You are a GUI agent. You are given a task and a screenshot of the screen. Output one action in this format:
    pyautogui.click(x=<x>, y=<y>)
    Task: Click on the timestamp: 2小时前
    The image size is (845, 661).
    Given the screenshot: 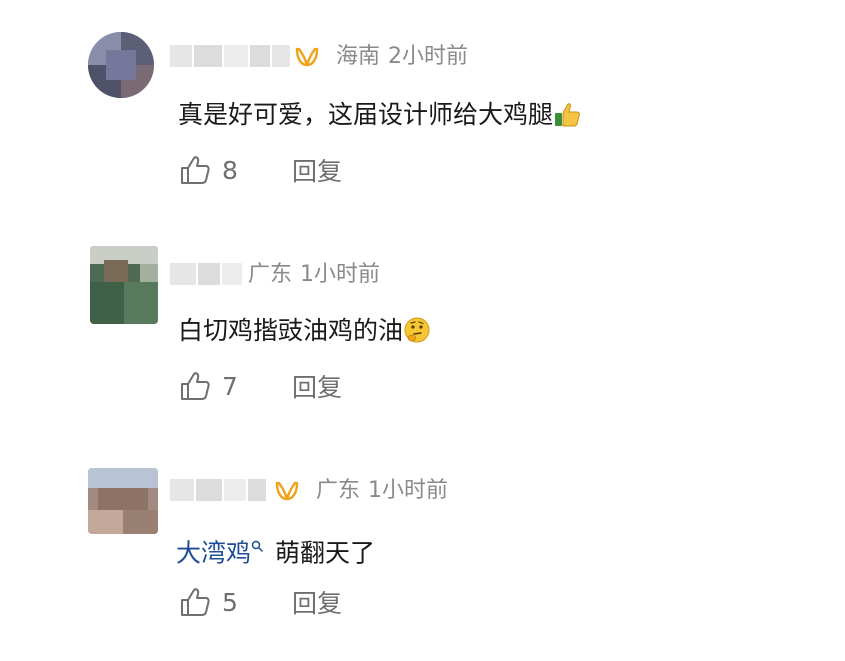 What is the action you would take?
    pyautogui.click(x=428, y=56)
    